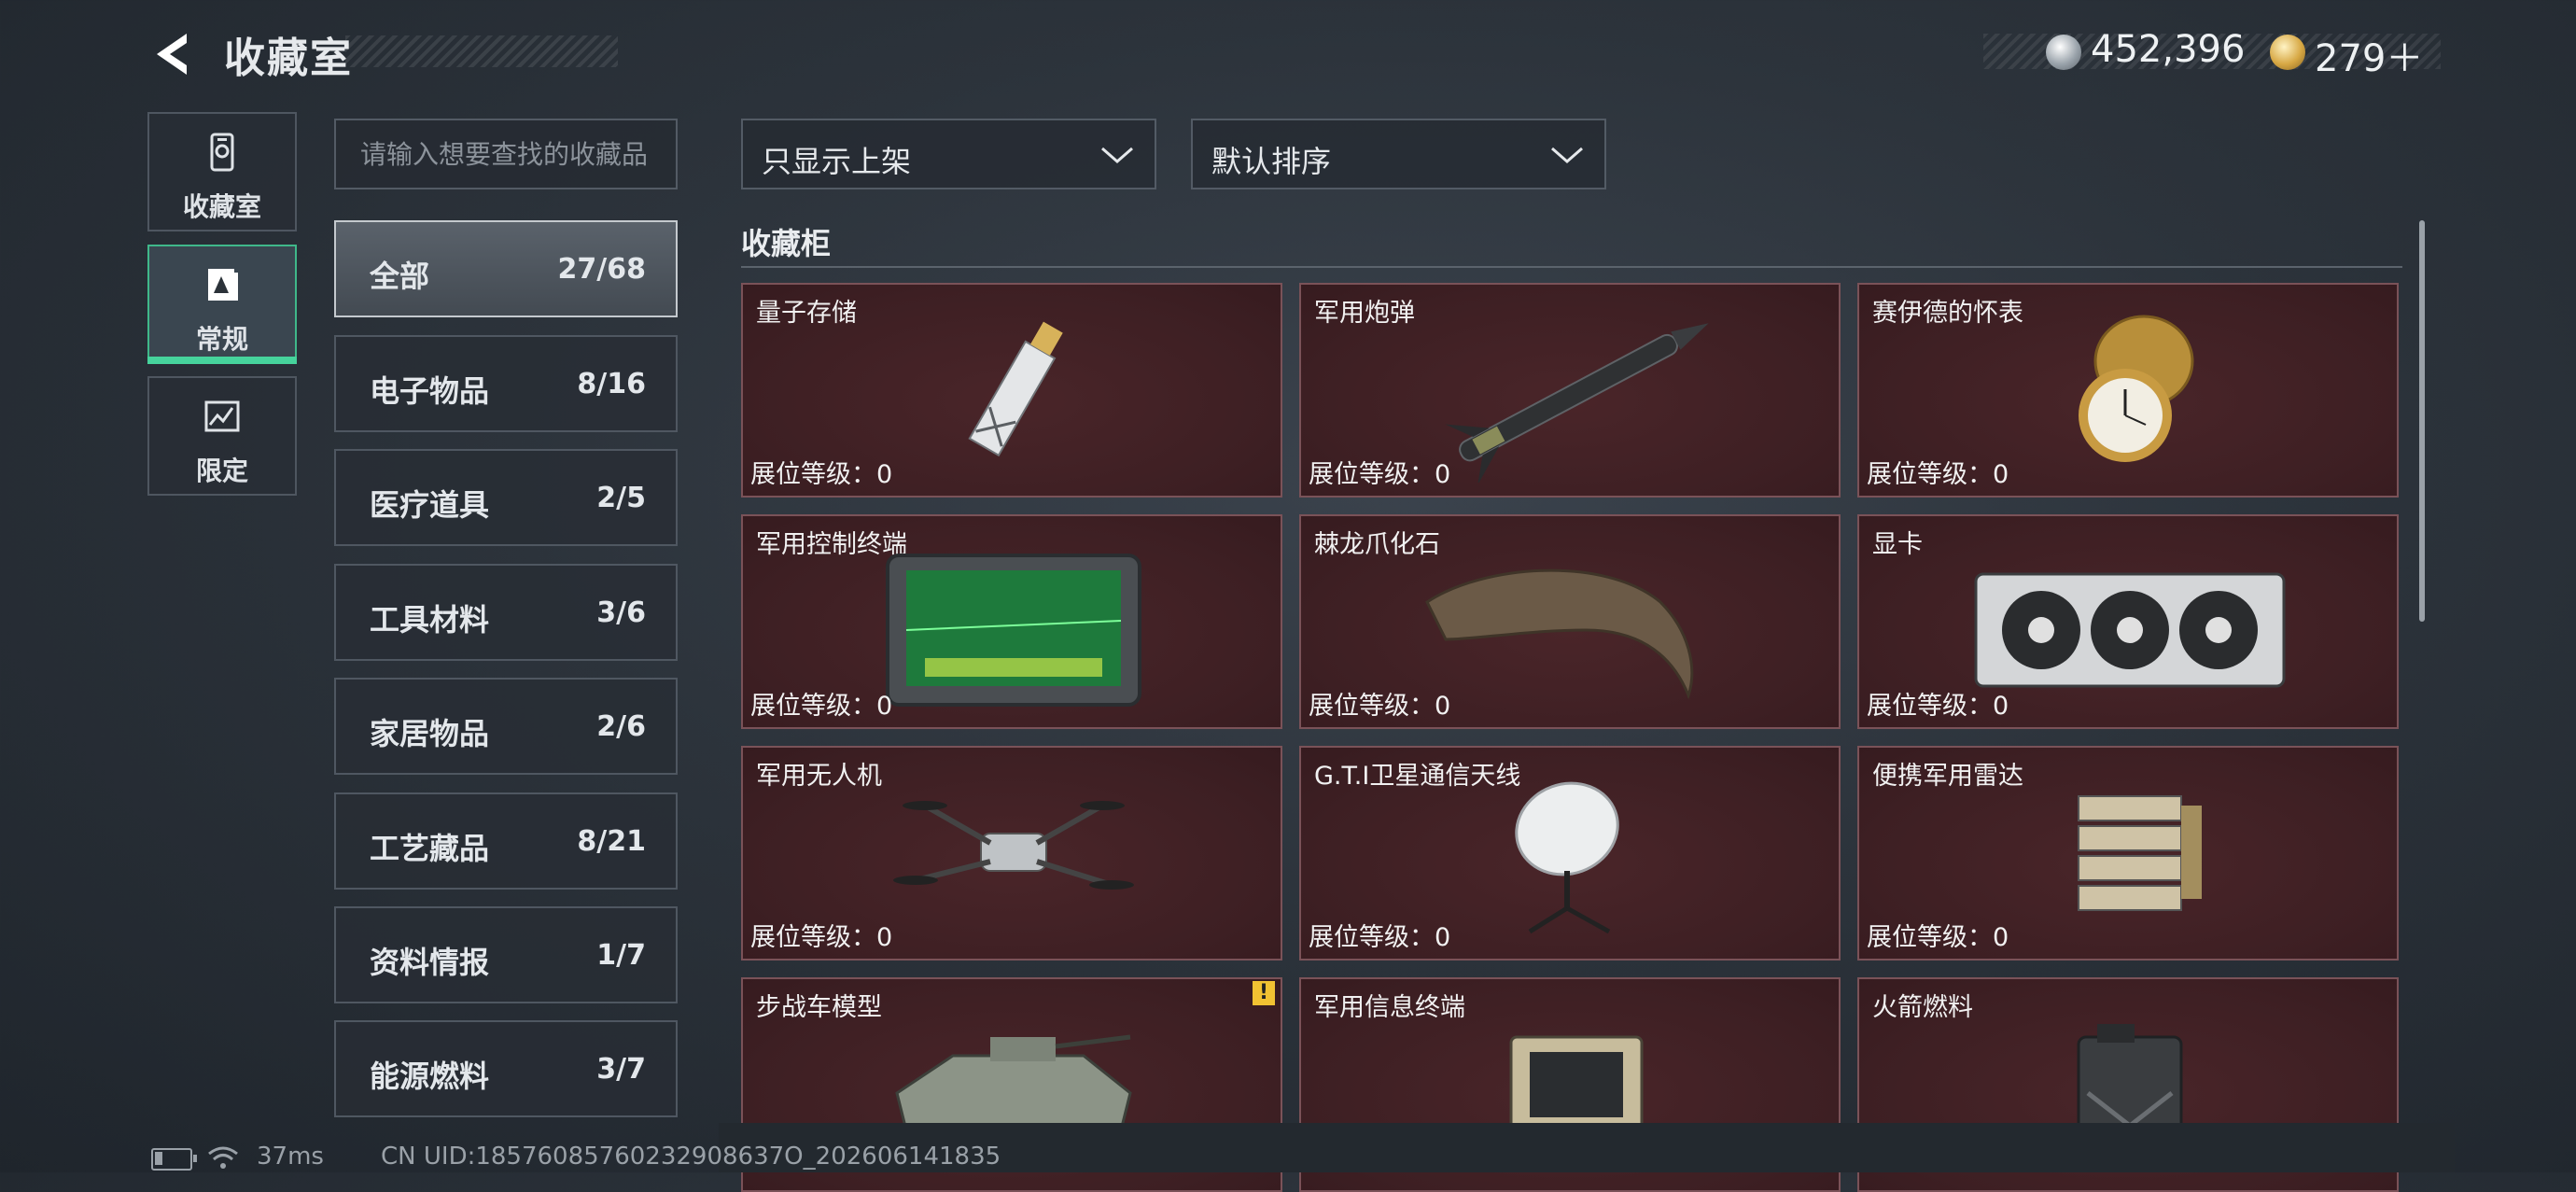  What do you see at coordinates (221, 206) in the screenshot?
I see `side-tab-label: 收藏室` at bounding box center [221, 206].